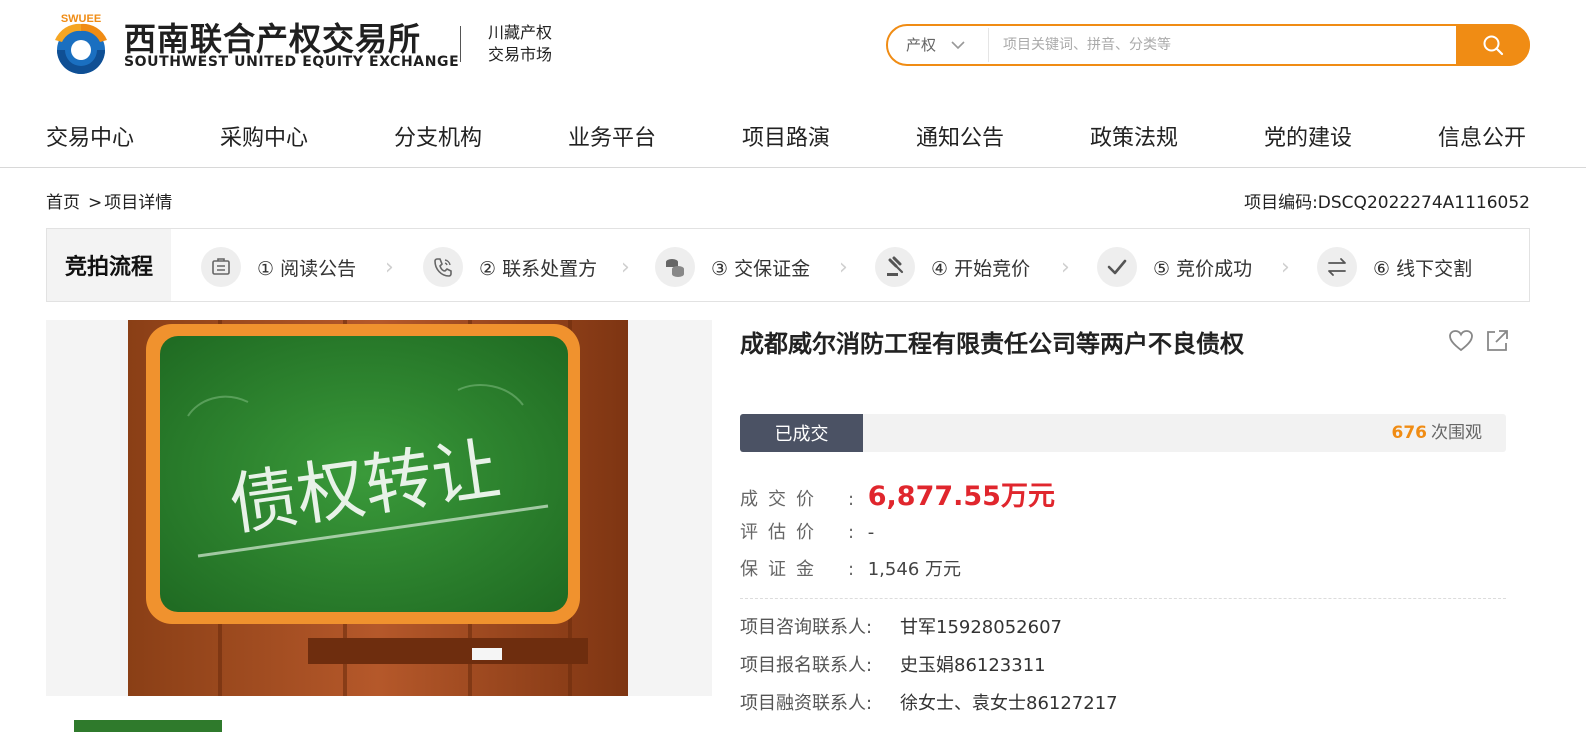 The image size is (1586, 732). I want to click on nav-item-disclosure: 信息公开, so click(1482, 136).